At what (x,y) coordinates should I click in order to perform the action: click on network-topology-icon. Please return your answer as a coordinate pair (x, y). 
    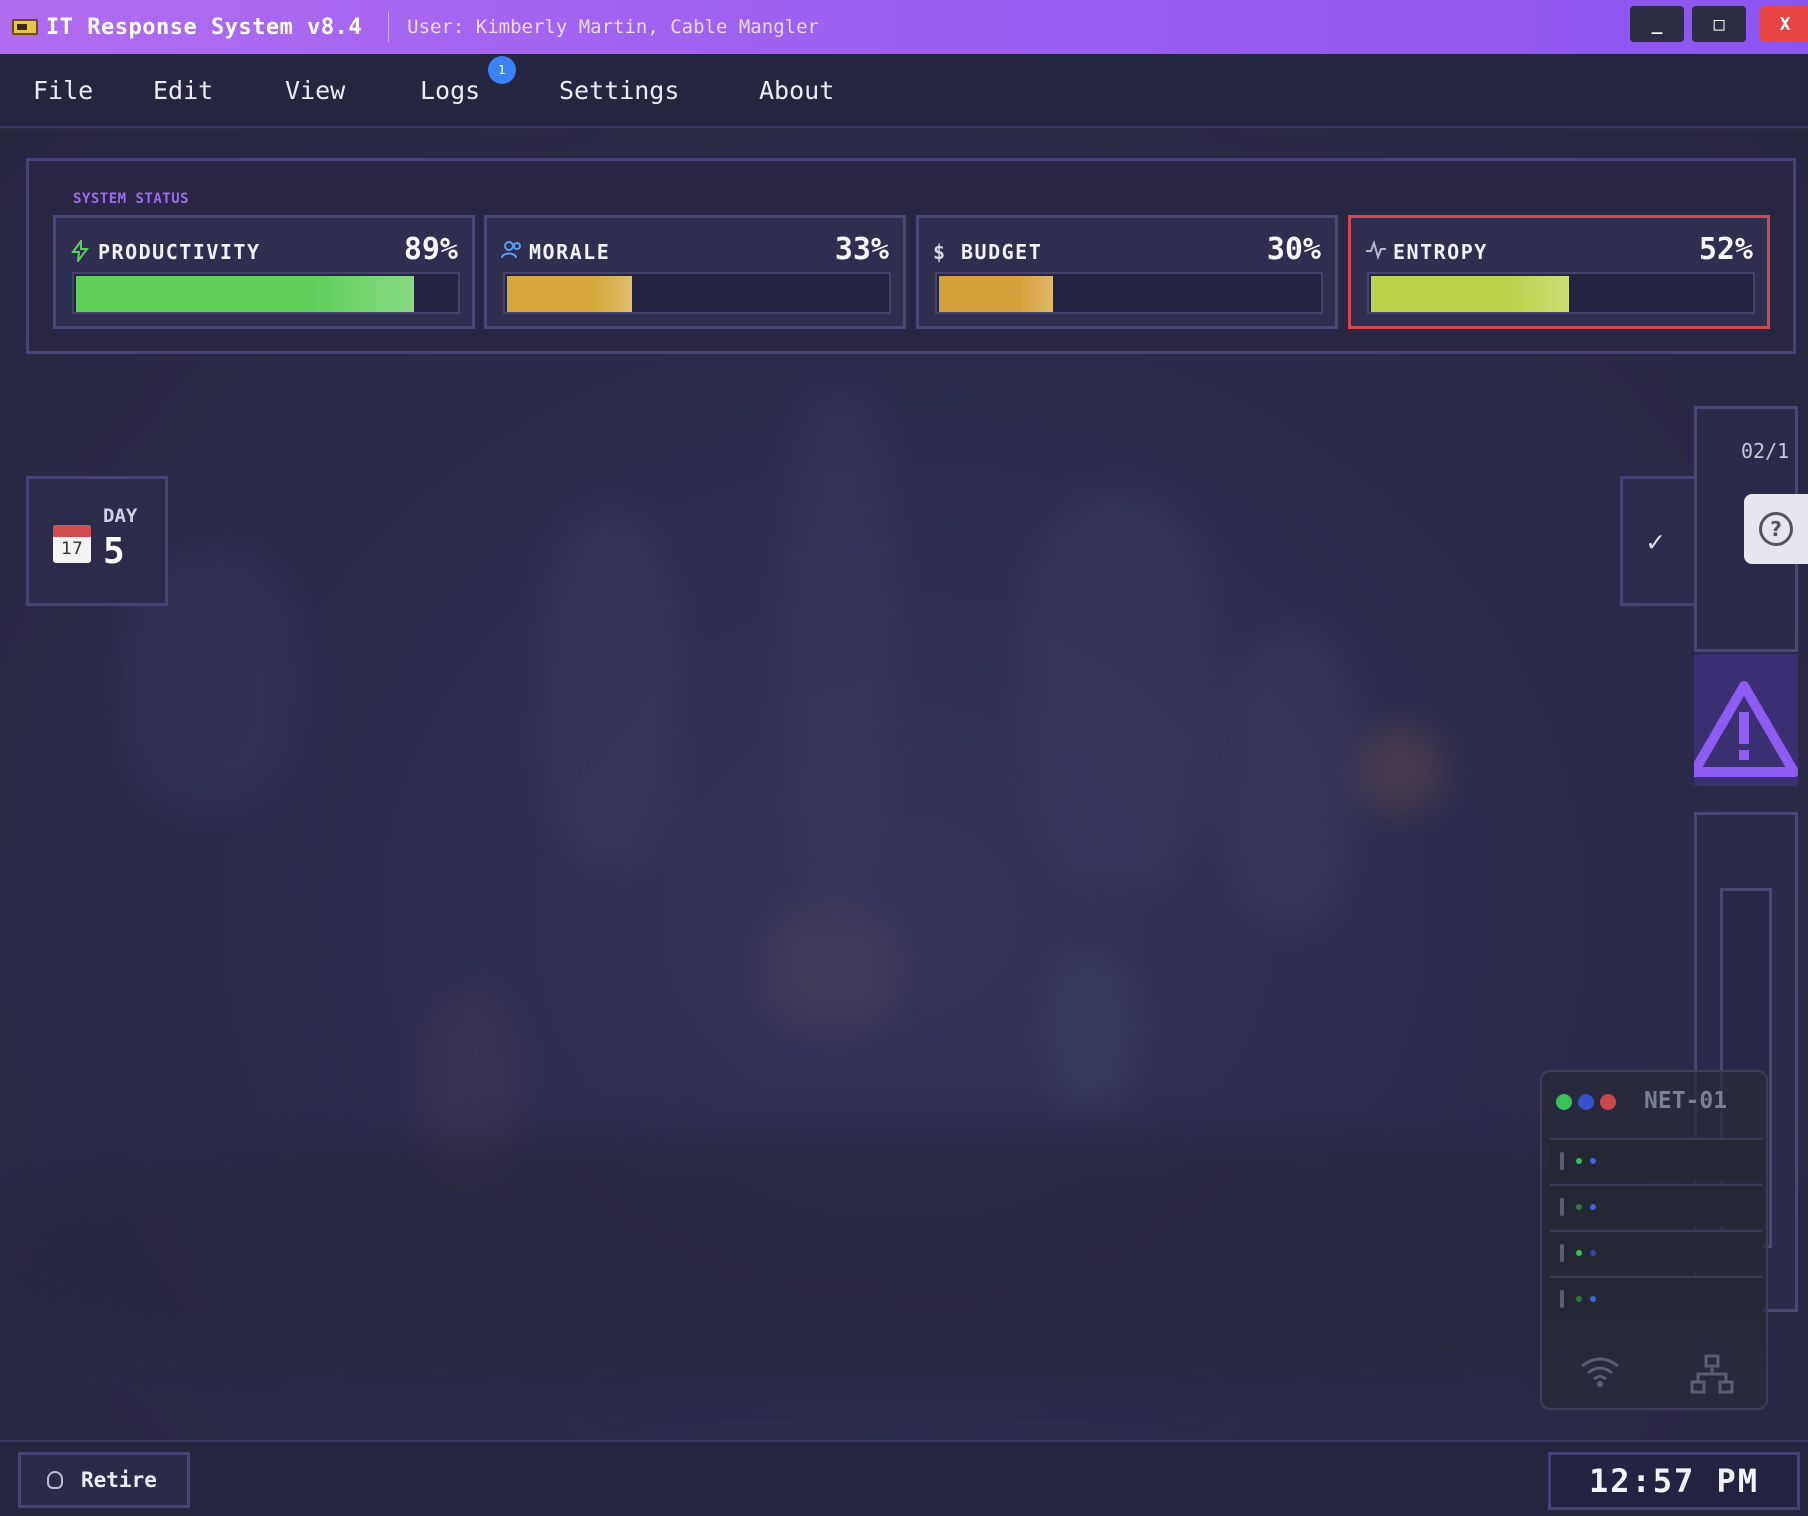
    Looking at the image, I should click on (1712, 1374).